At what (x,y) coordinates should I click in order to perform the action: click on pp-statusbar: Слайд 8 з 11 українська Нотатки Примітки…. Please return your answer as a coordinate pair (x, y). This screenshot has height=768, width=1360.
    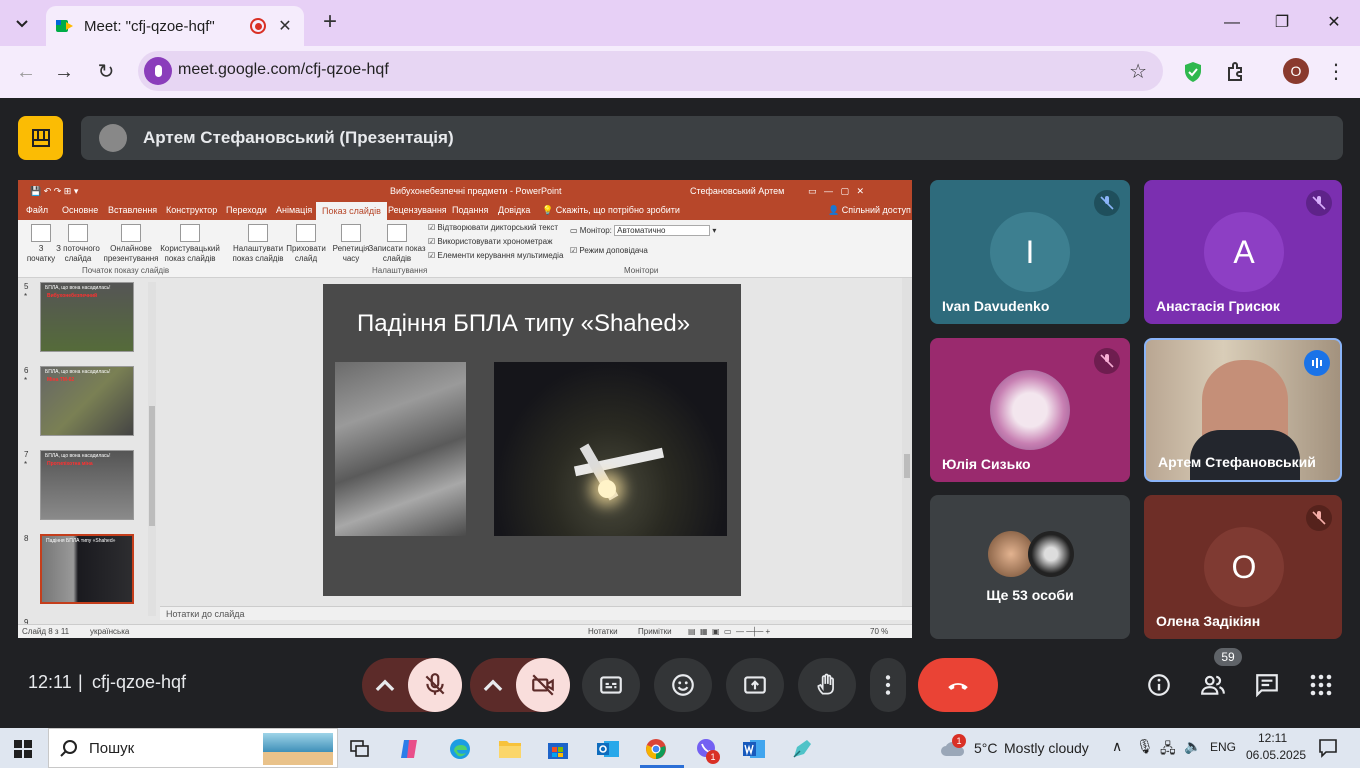
    Looking at the image, I should click on (465, 631).